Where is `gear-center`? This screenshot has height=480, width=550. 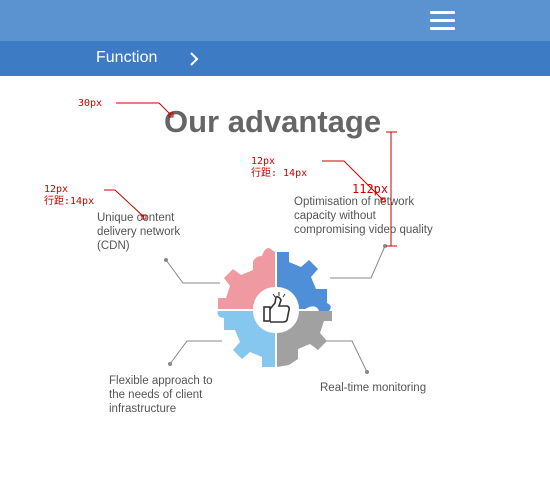
gear-center is located at coordinates (276, 310).